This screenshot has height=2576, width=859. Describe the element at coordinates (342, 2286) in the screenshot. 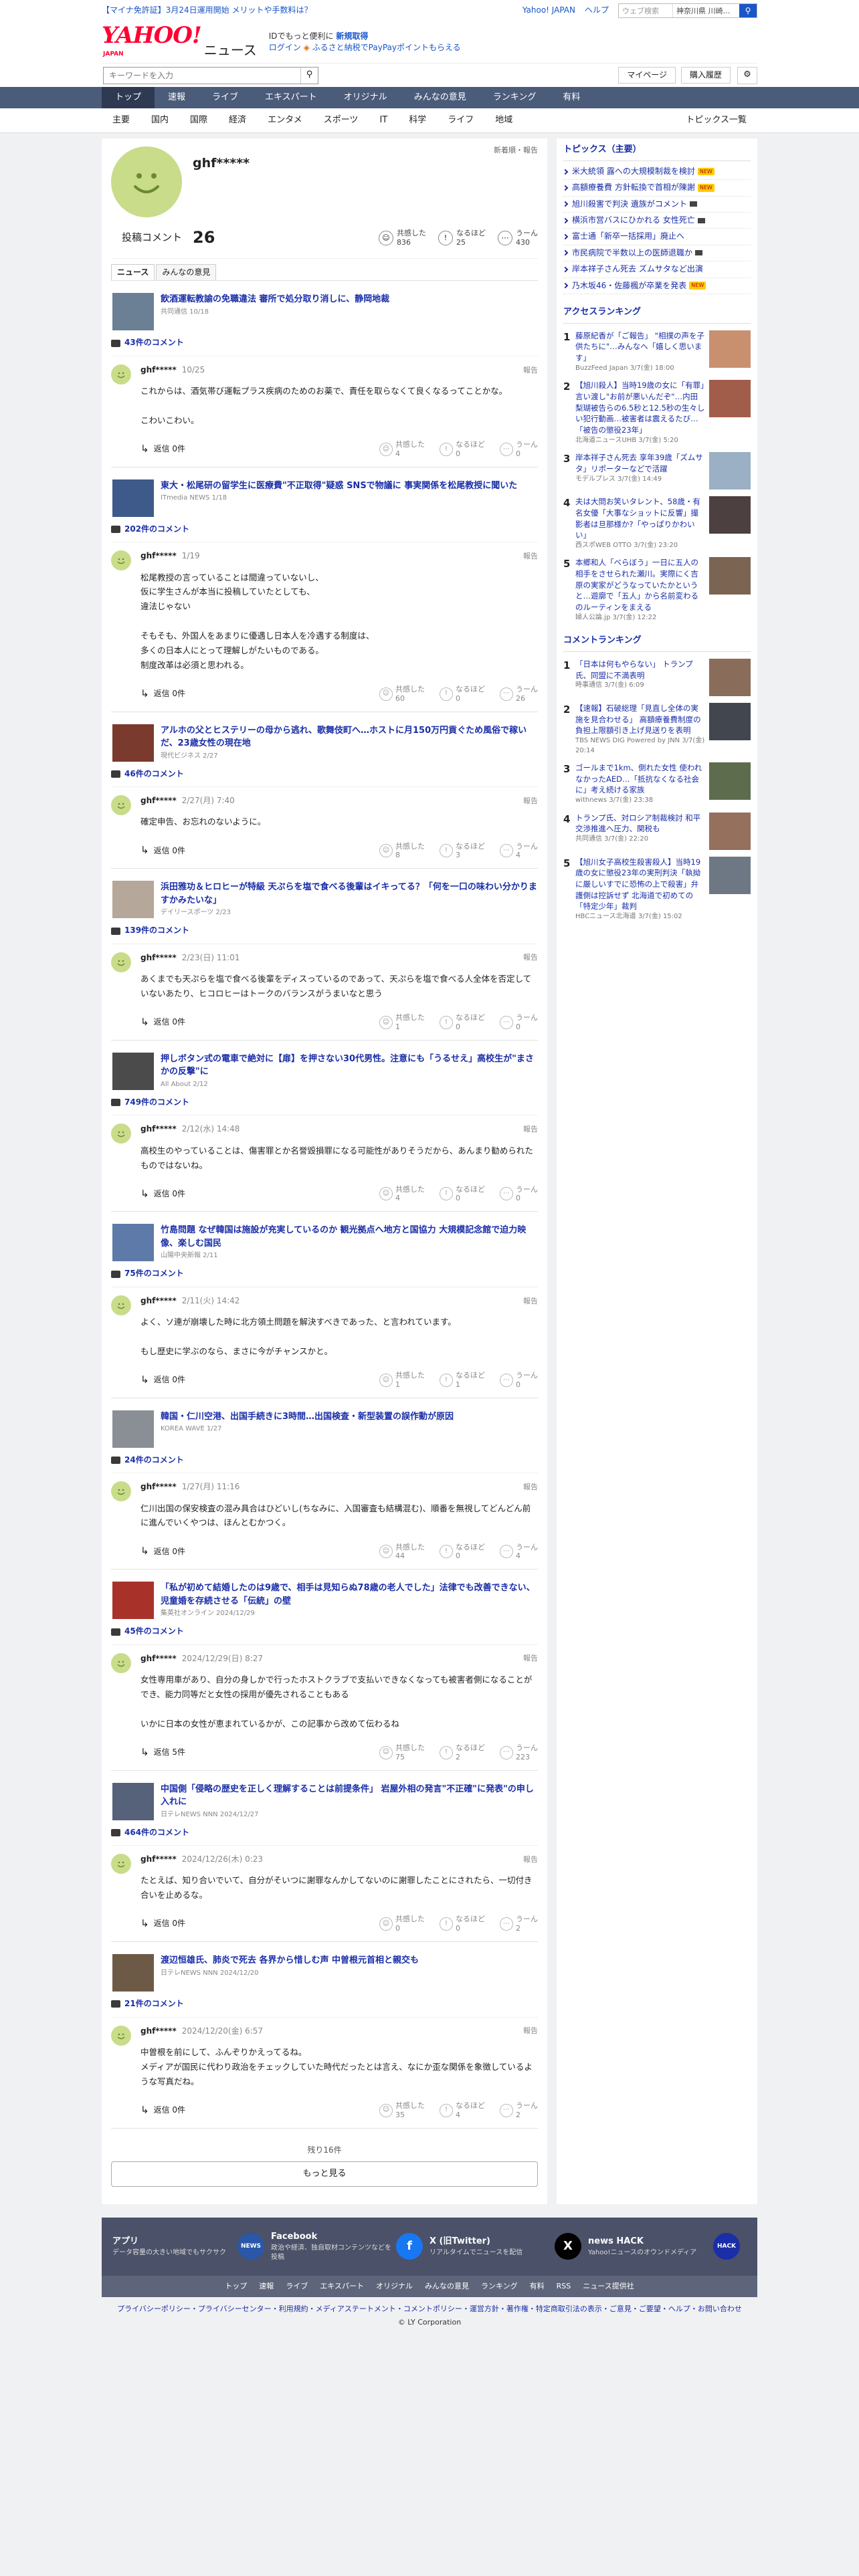

I see `footer-nav-link: エキスパート` at that location.